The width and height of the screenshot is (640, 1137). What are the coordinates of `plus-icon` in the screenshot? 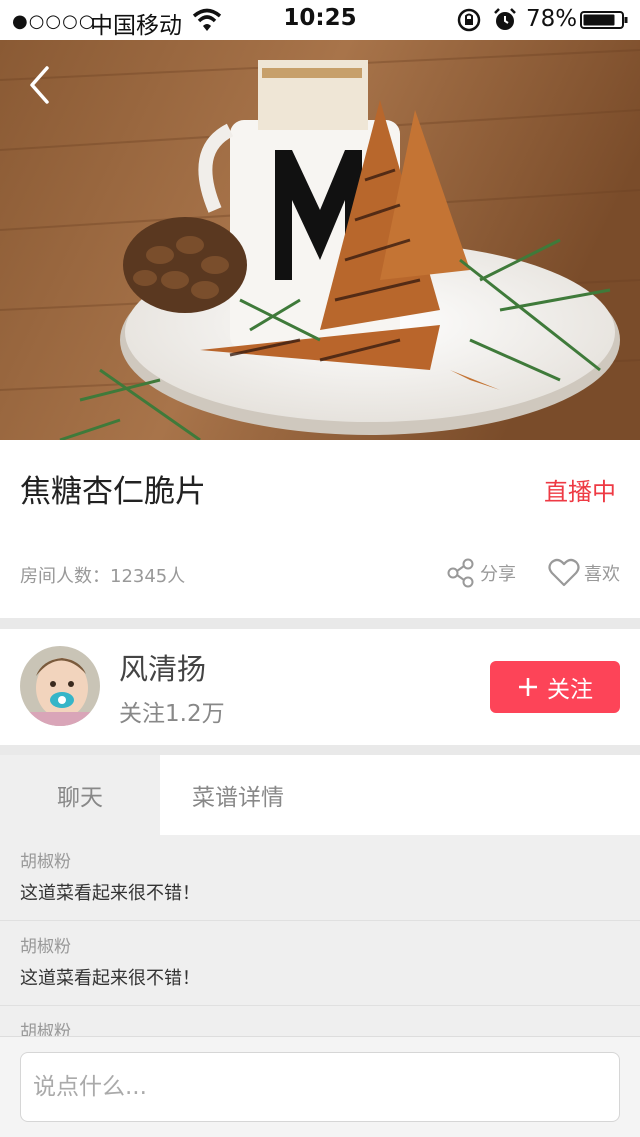 It's located at (528, 687).